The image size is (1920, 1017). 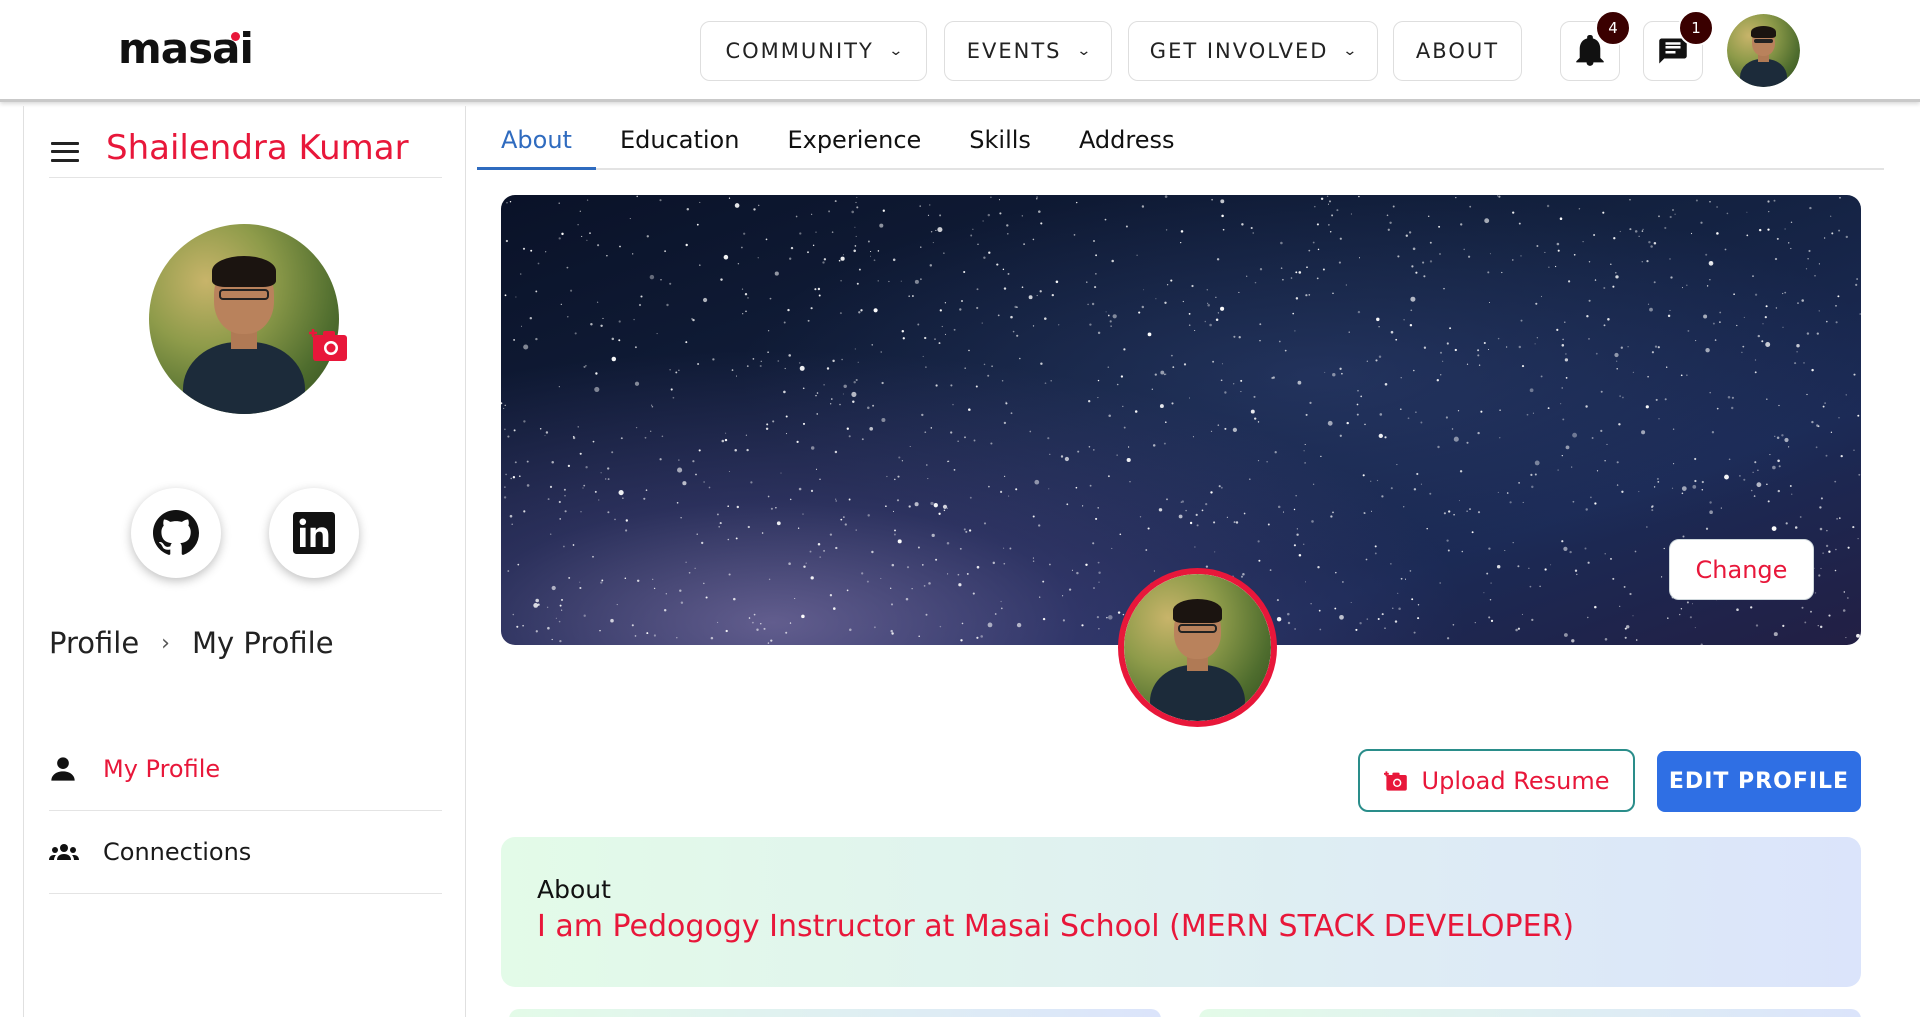 I want to click on tab-address: Address, so click(x=1127, y=144).